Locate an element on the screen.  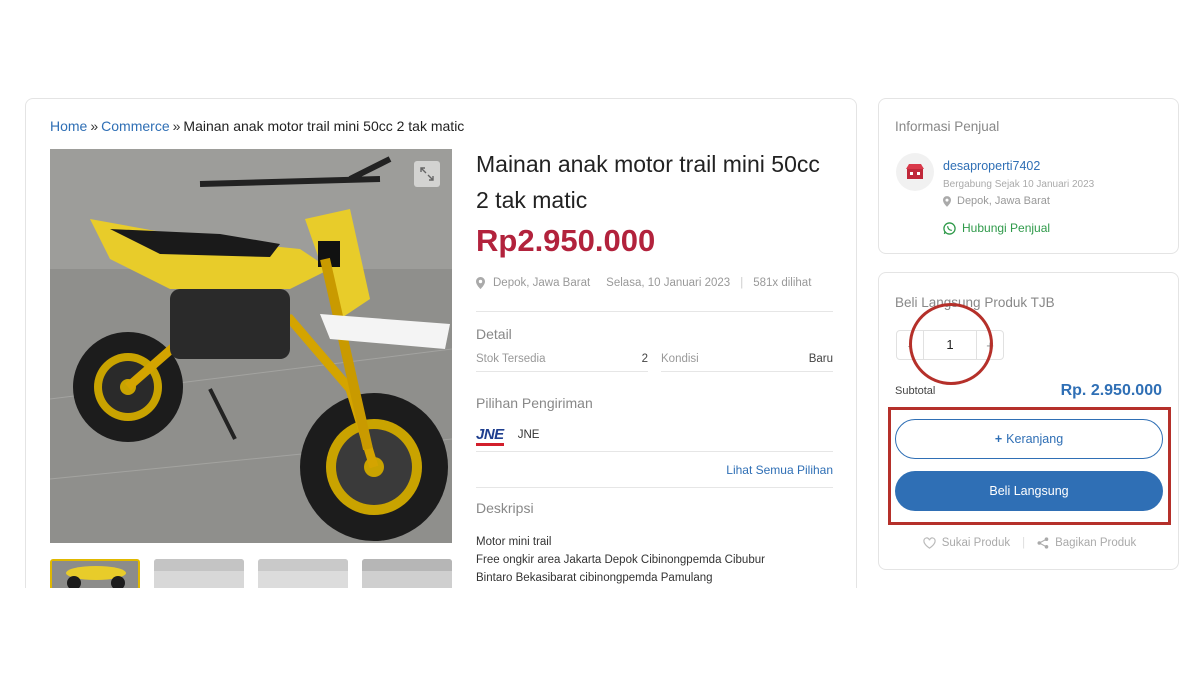
seller-joined: Bergabung Sejak 10 Januari 2023 is located at coordinates (1019, 184).